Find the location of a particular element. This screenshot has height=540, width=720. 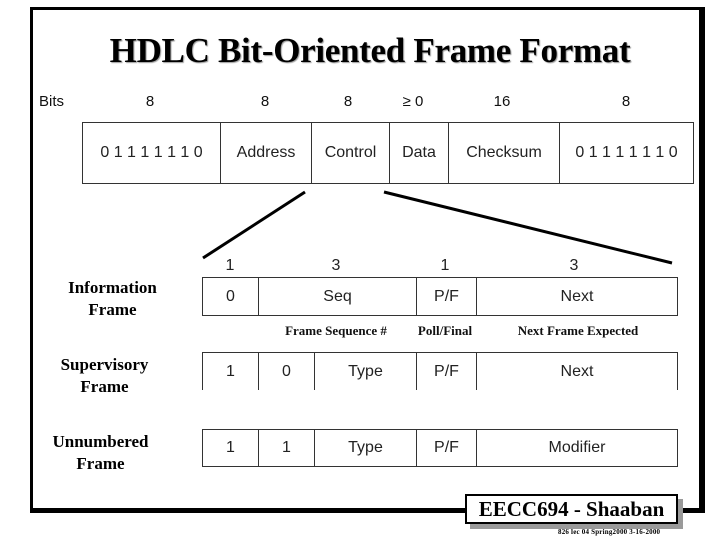

unn-cell-bit1: 1 is located at coordinates (230, 447).